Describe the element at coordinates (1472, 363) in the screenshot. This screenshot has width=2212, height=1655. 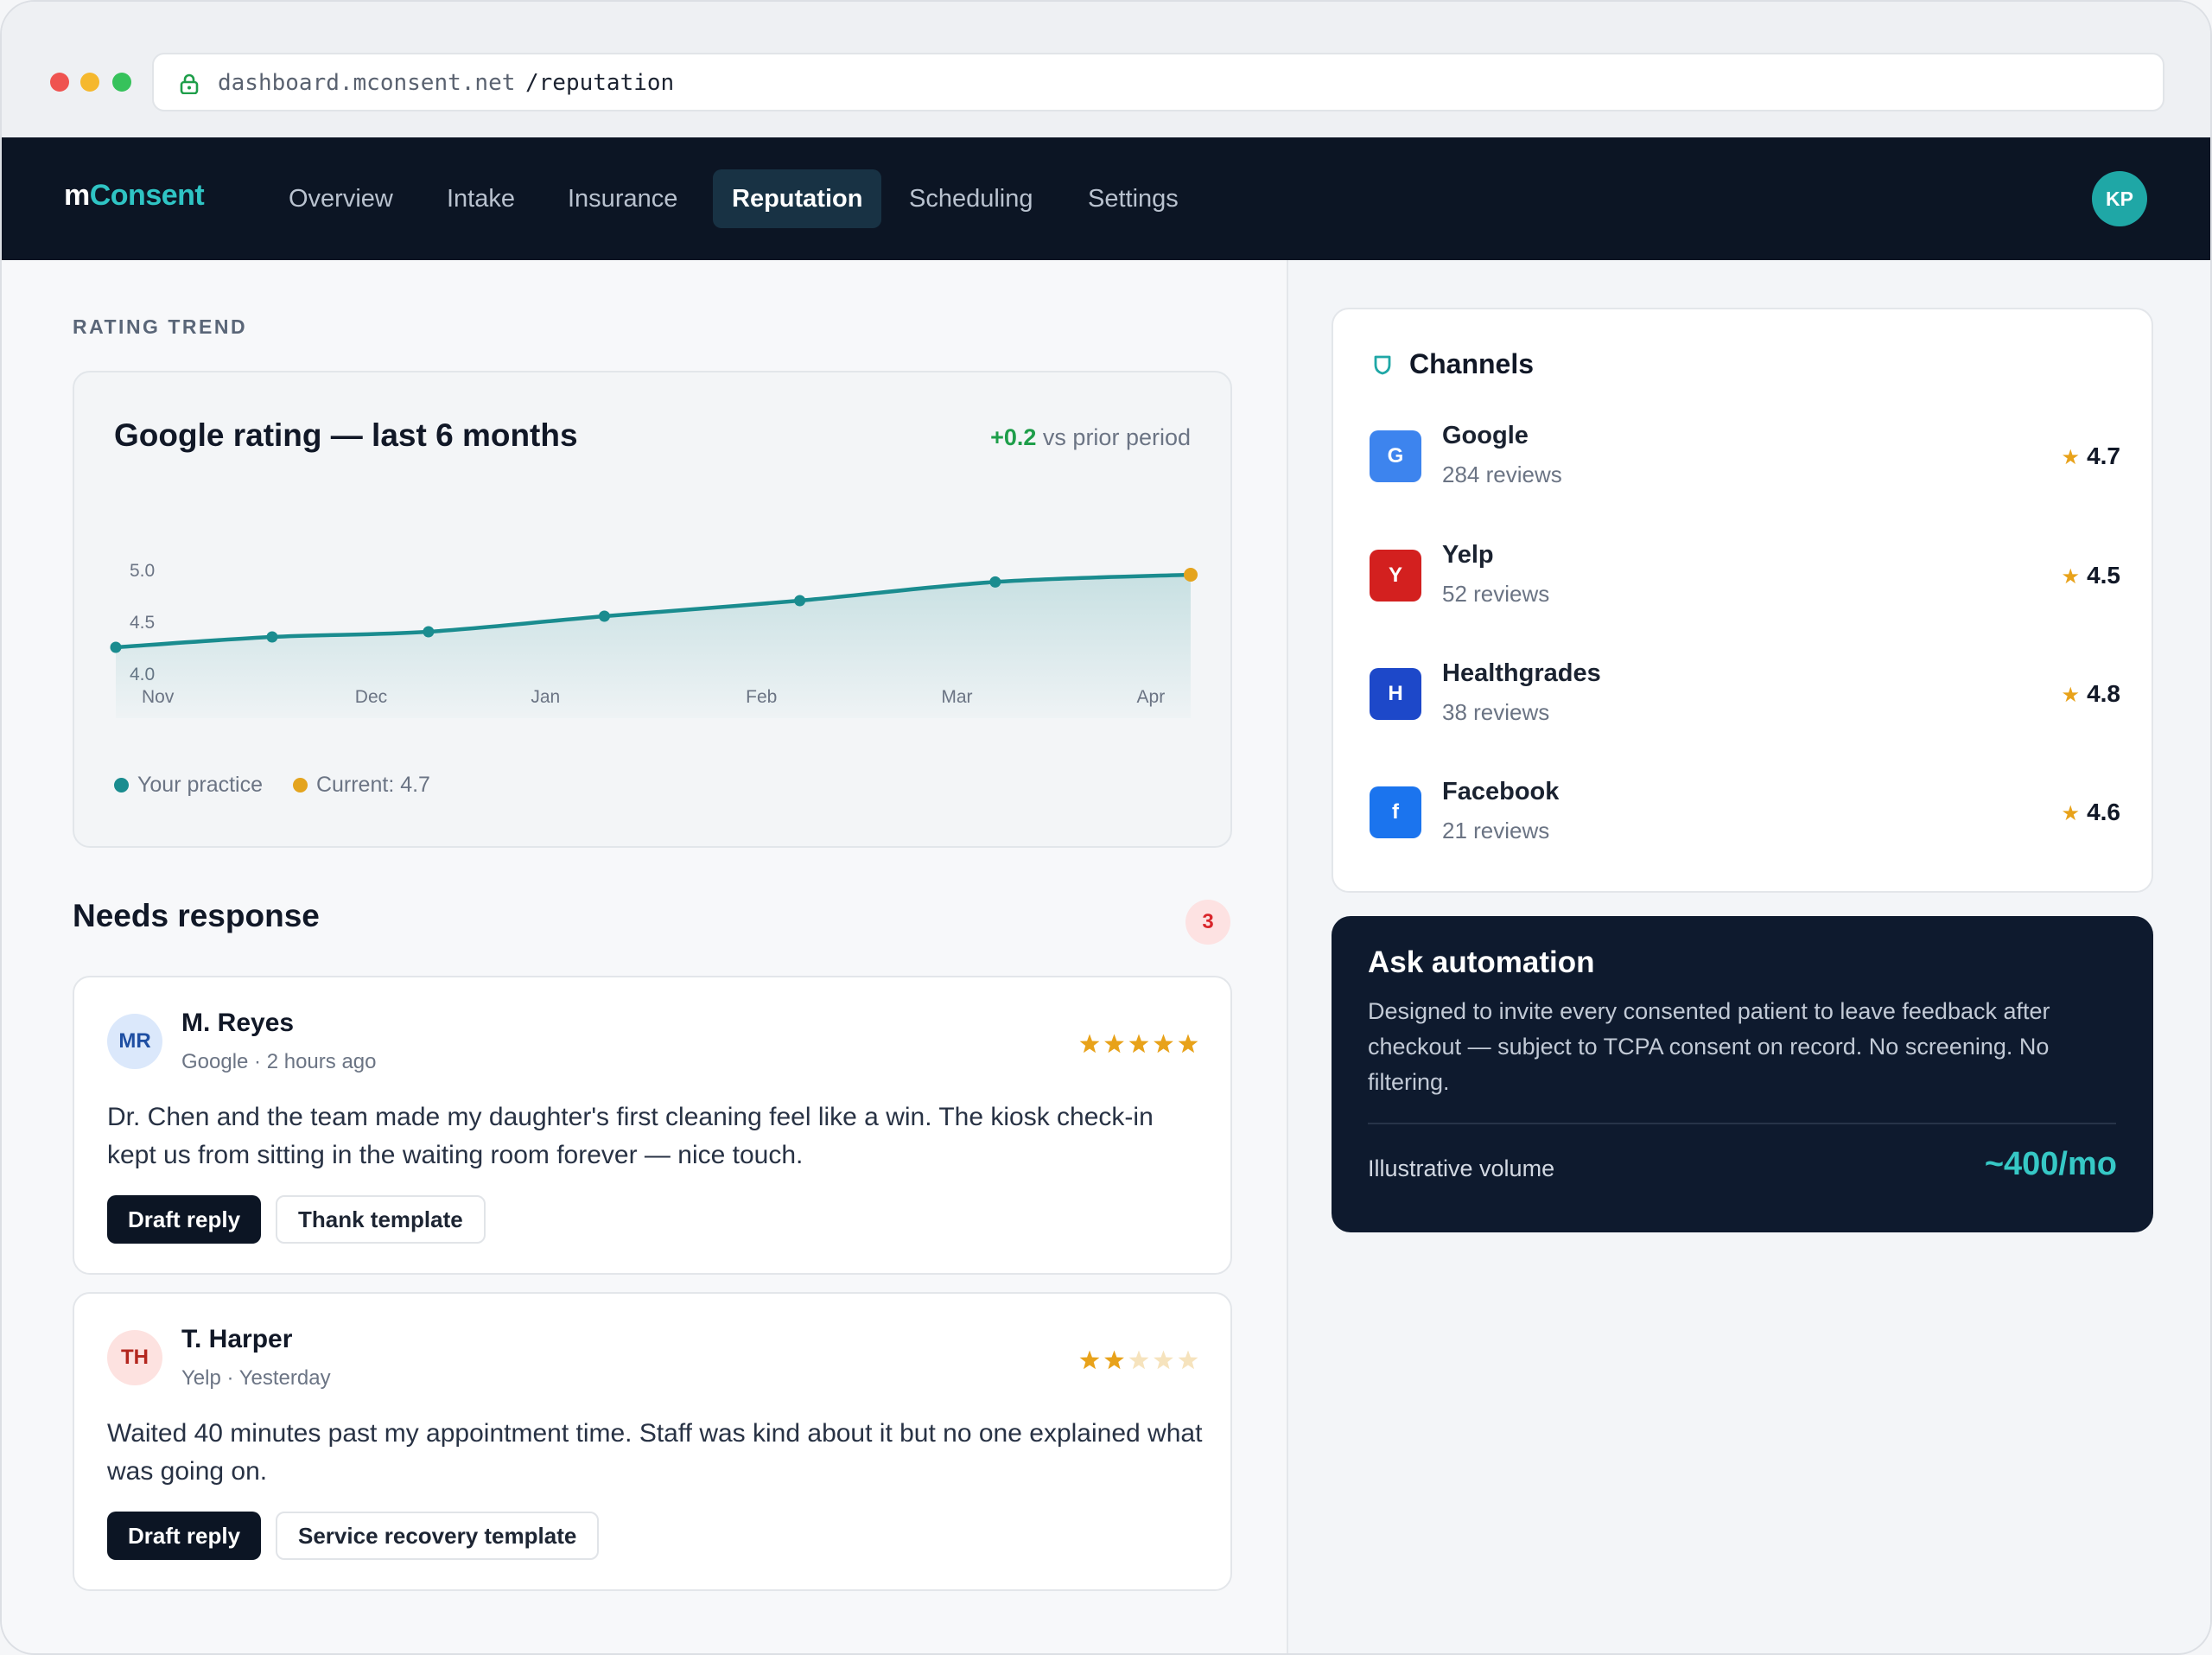
I see `channels-title: Channels` at that location.